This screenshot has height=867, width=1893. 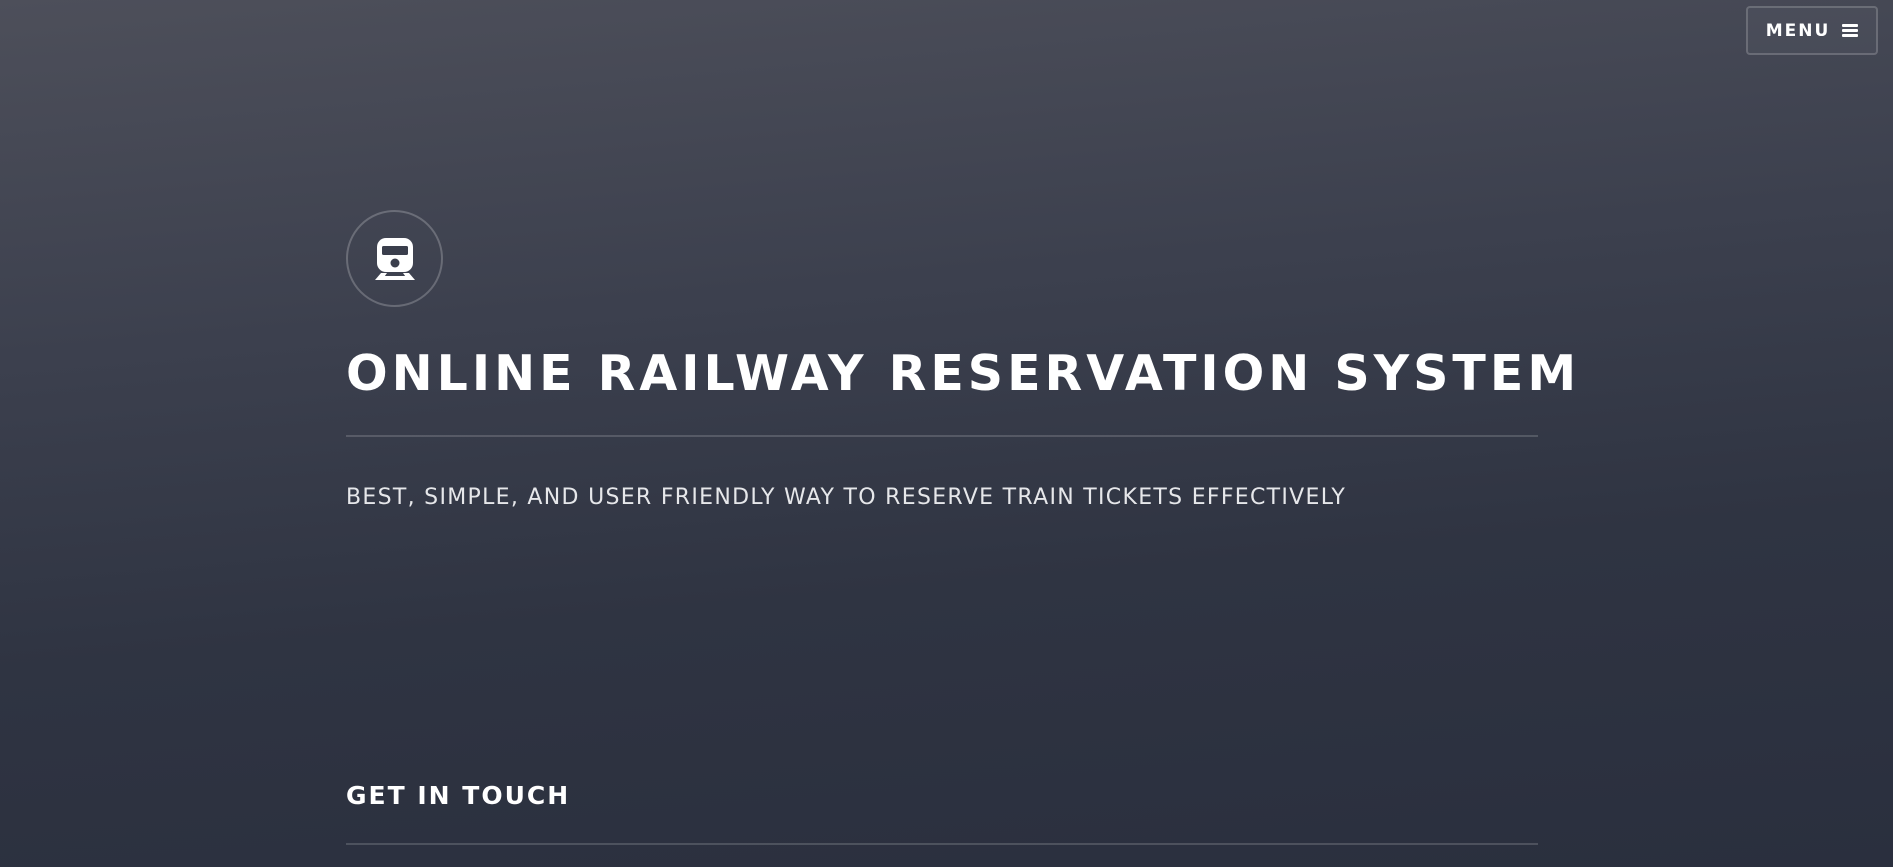 What do you see at coordinates (1798, 30) in the screenshot?
I see `menu-label: MENU` at bounding box center [1798, 30].